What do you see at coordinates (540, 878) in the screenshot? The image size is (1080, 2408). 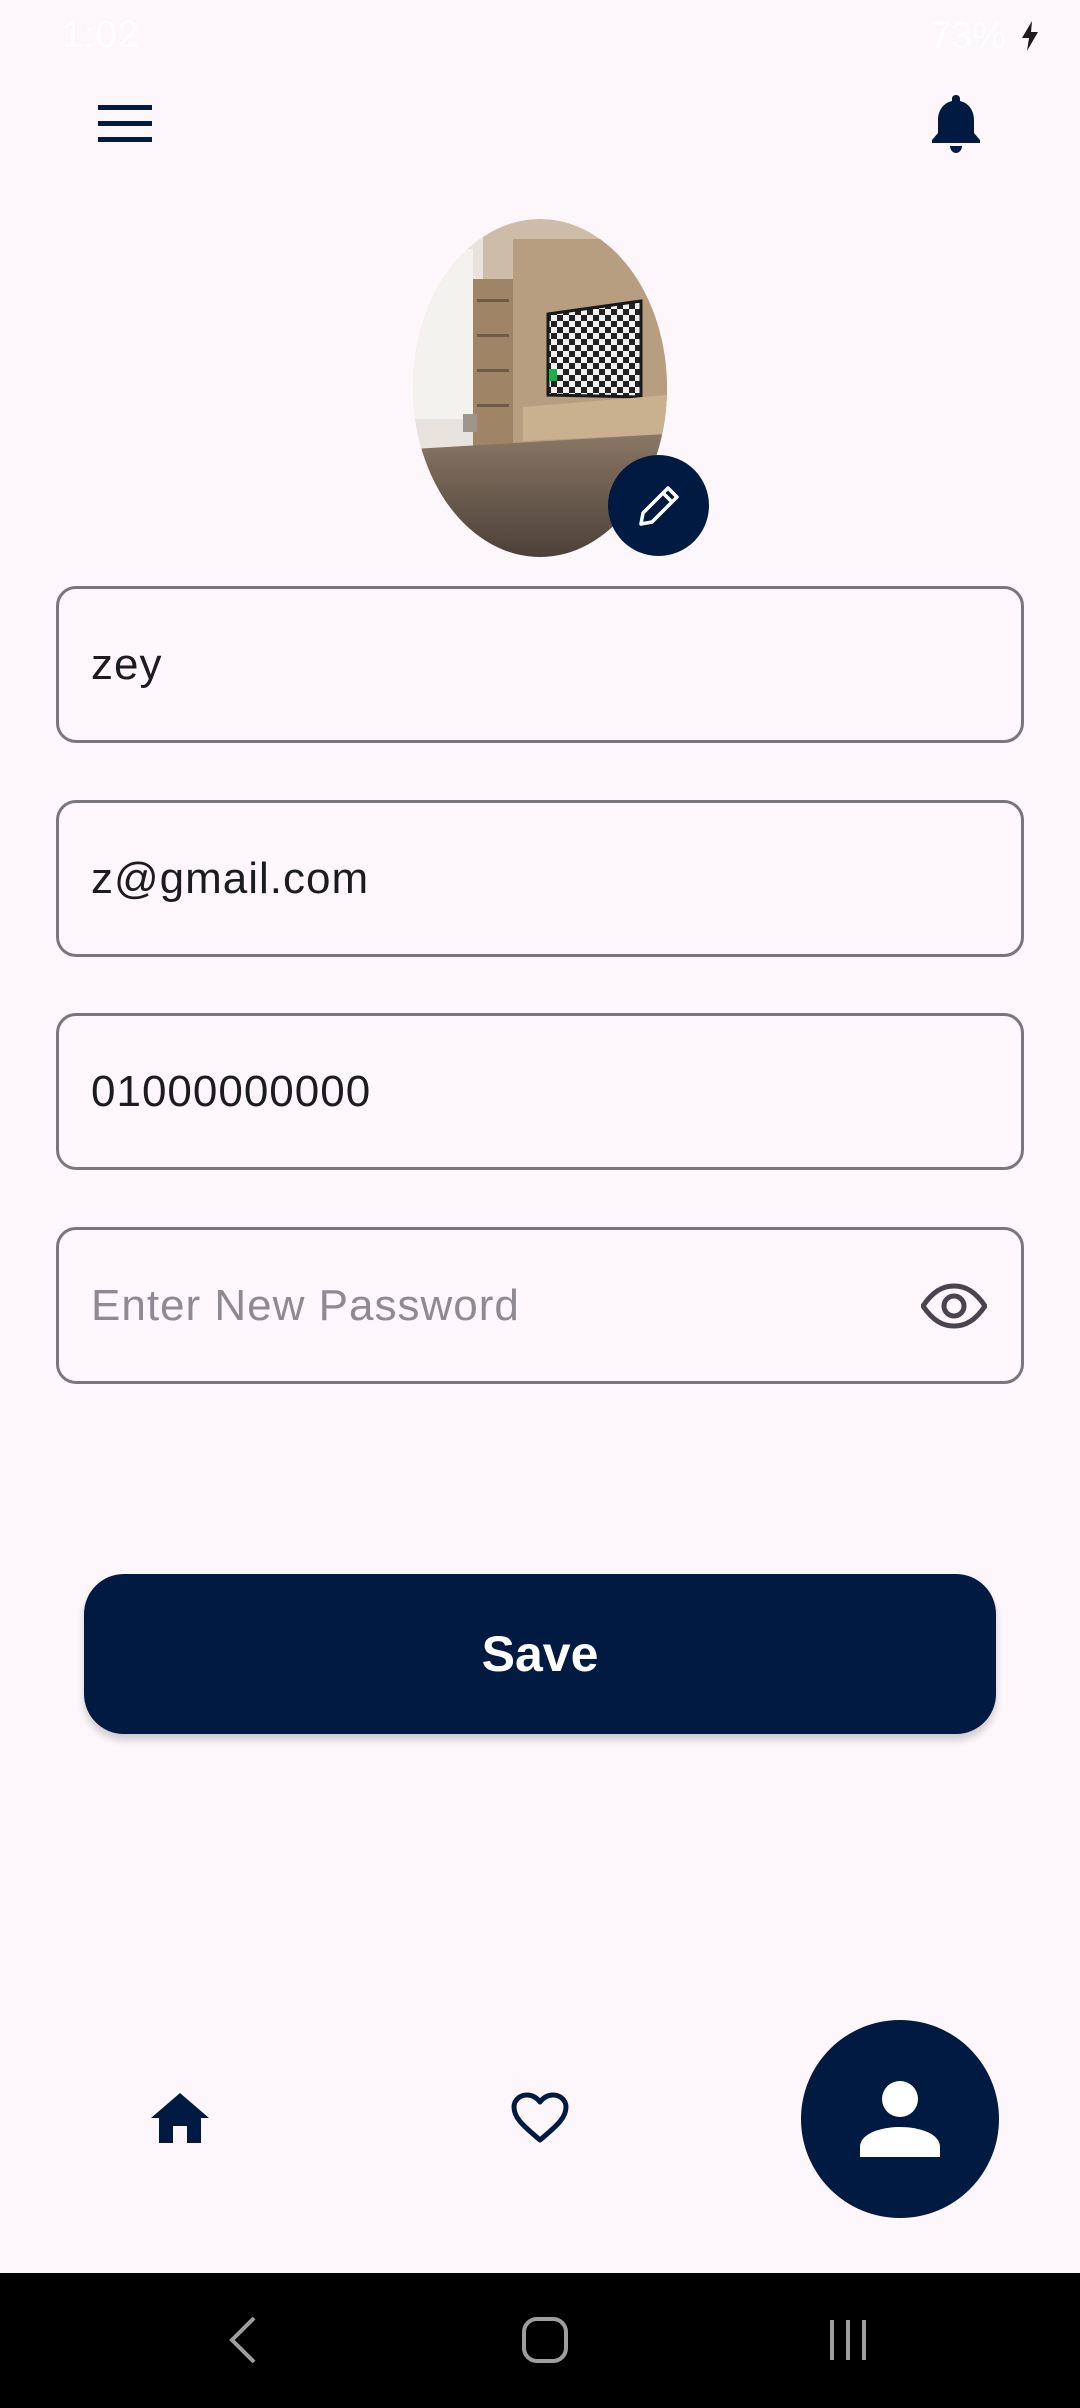 I see `email-field: z@gmail.com` at bounding box center [540, 878].